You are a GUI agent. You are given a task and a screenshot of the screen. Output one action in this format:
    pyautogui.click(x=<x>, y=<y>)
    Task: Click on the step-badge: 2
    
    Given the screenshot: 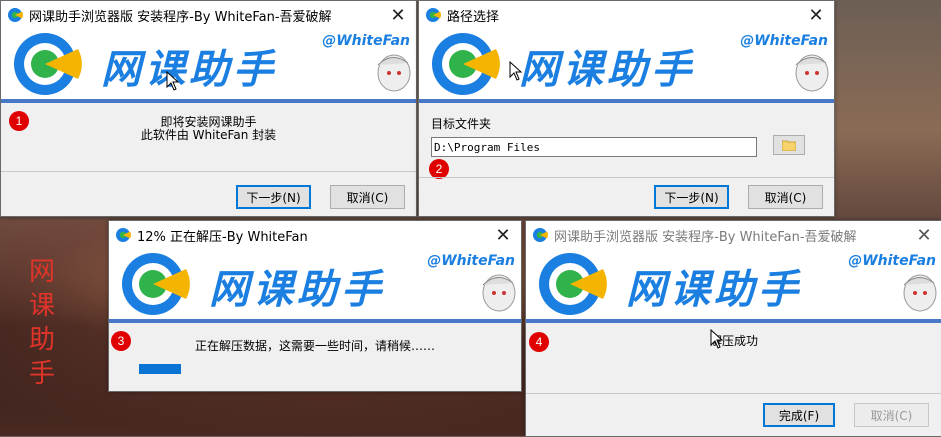 What is the action you would take?
    pyautogui.click(x=439, y=169)
    